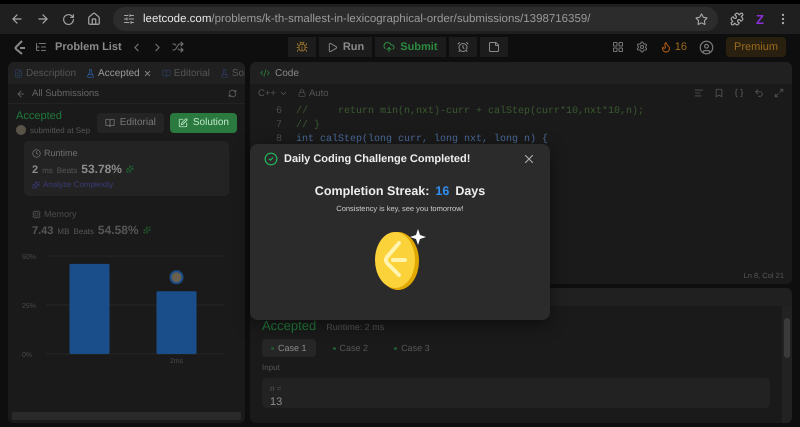 The width and height of the screenshot is (800, 427). What do you see at coordinates (63, 231) in the screenshot?
I see `unit-label: MB` at bounding box center [63, 231].